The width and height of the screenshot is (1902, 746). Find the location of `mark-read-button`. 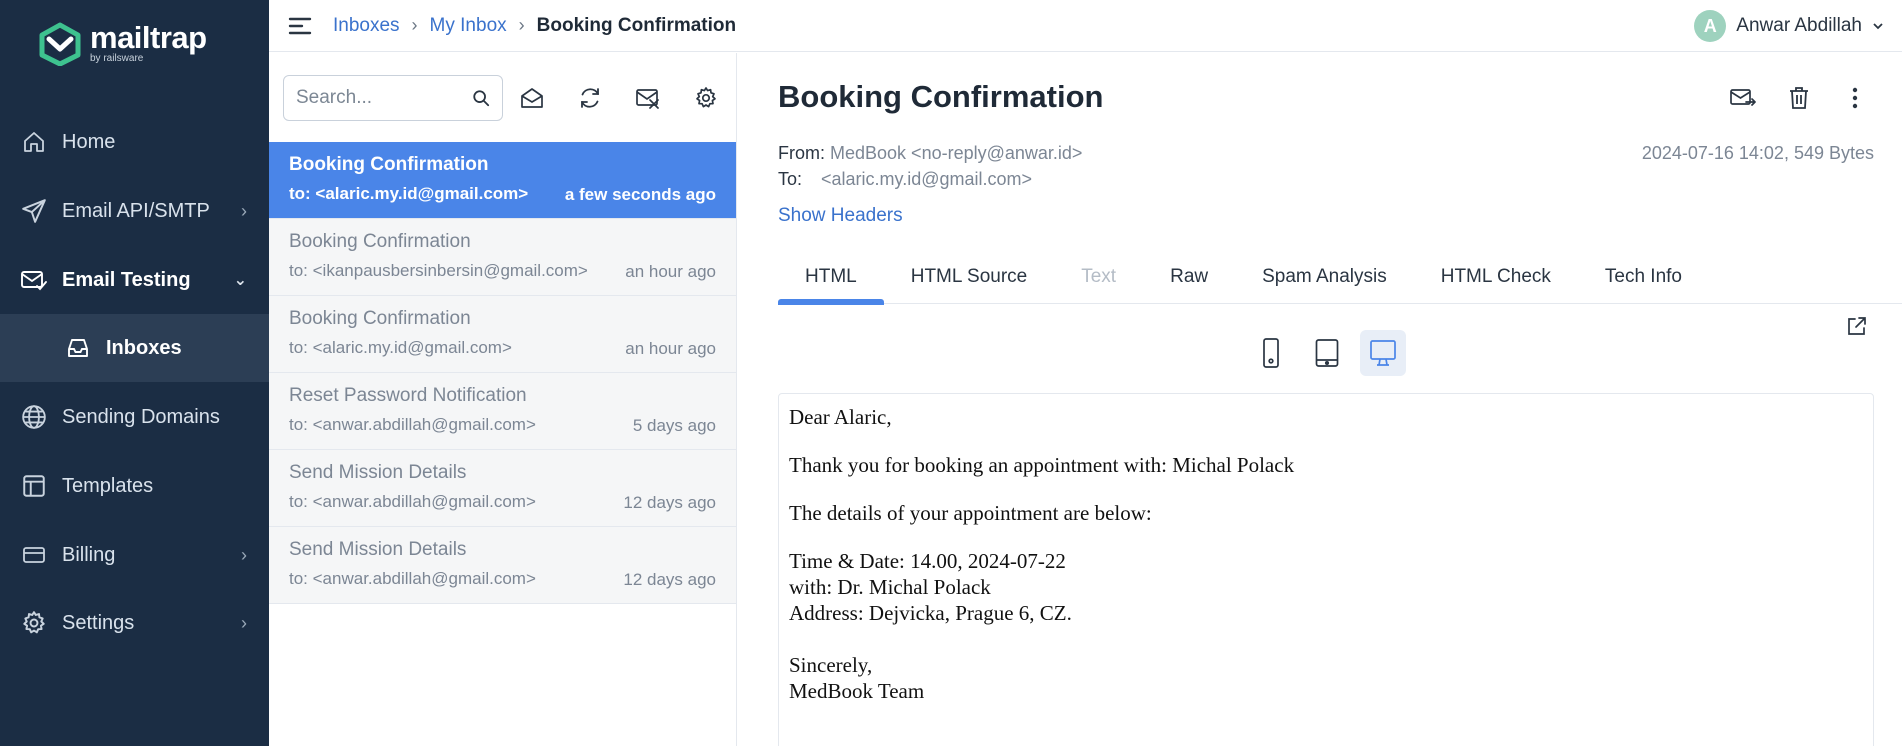

mark-read-button is located at coordinates (532, 98).